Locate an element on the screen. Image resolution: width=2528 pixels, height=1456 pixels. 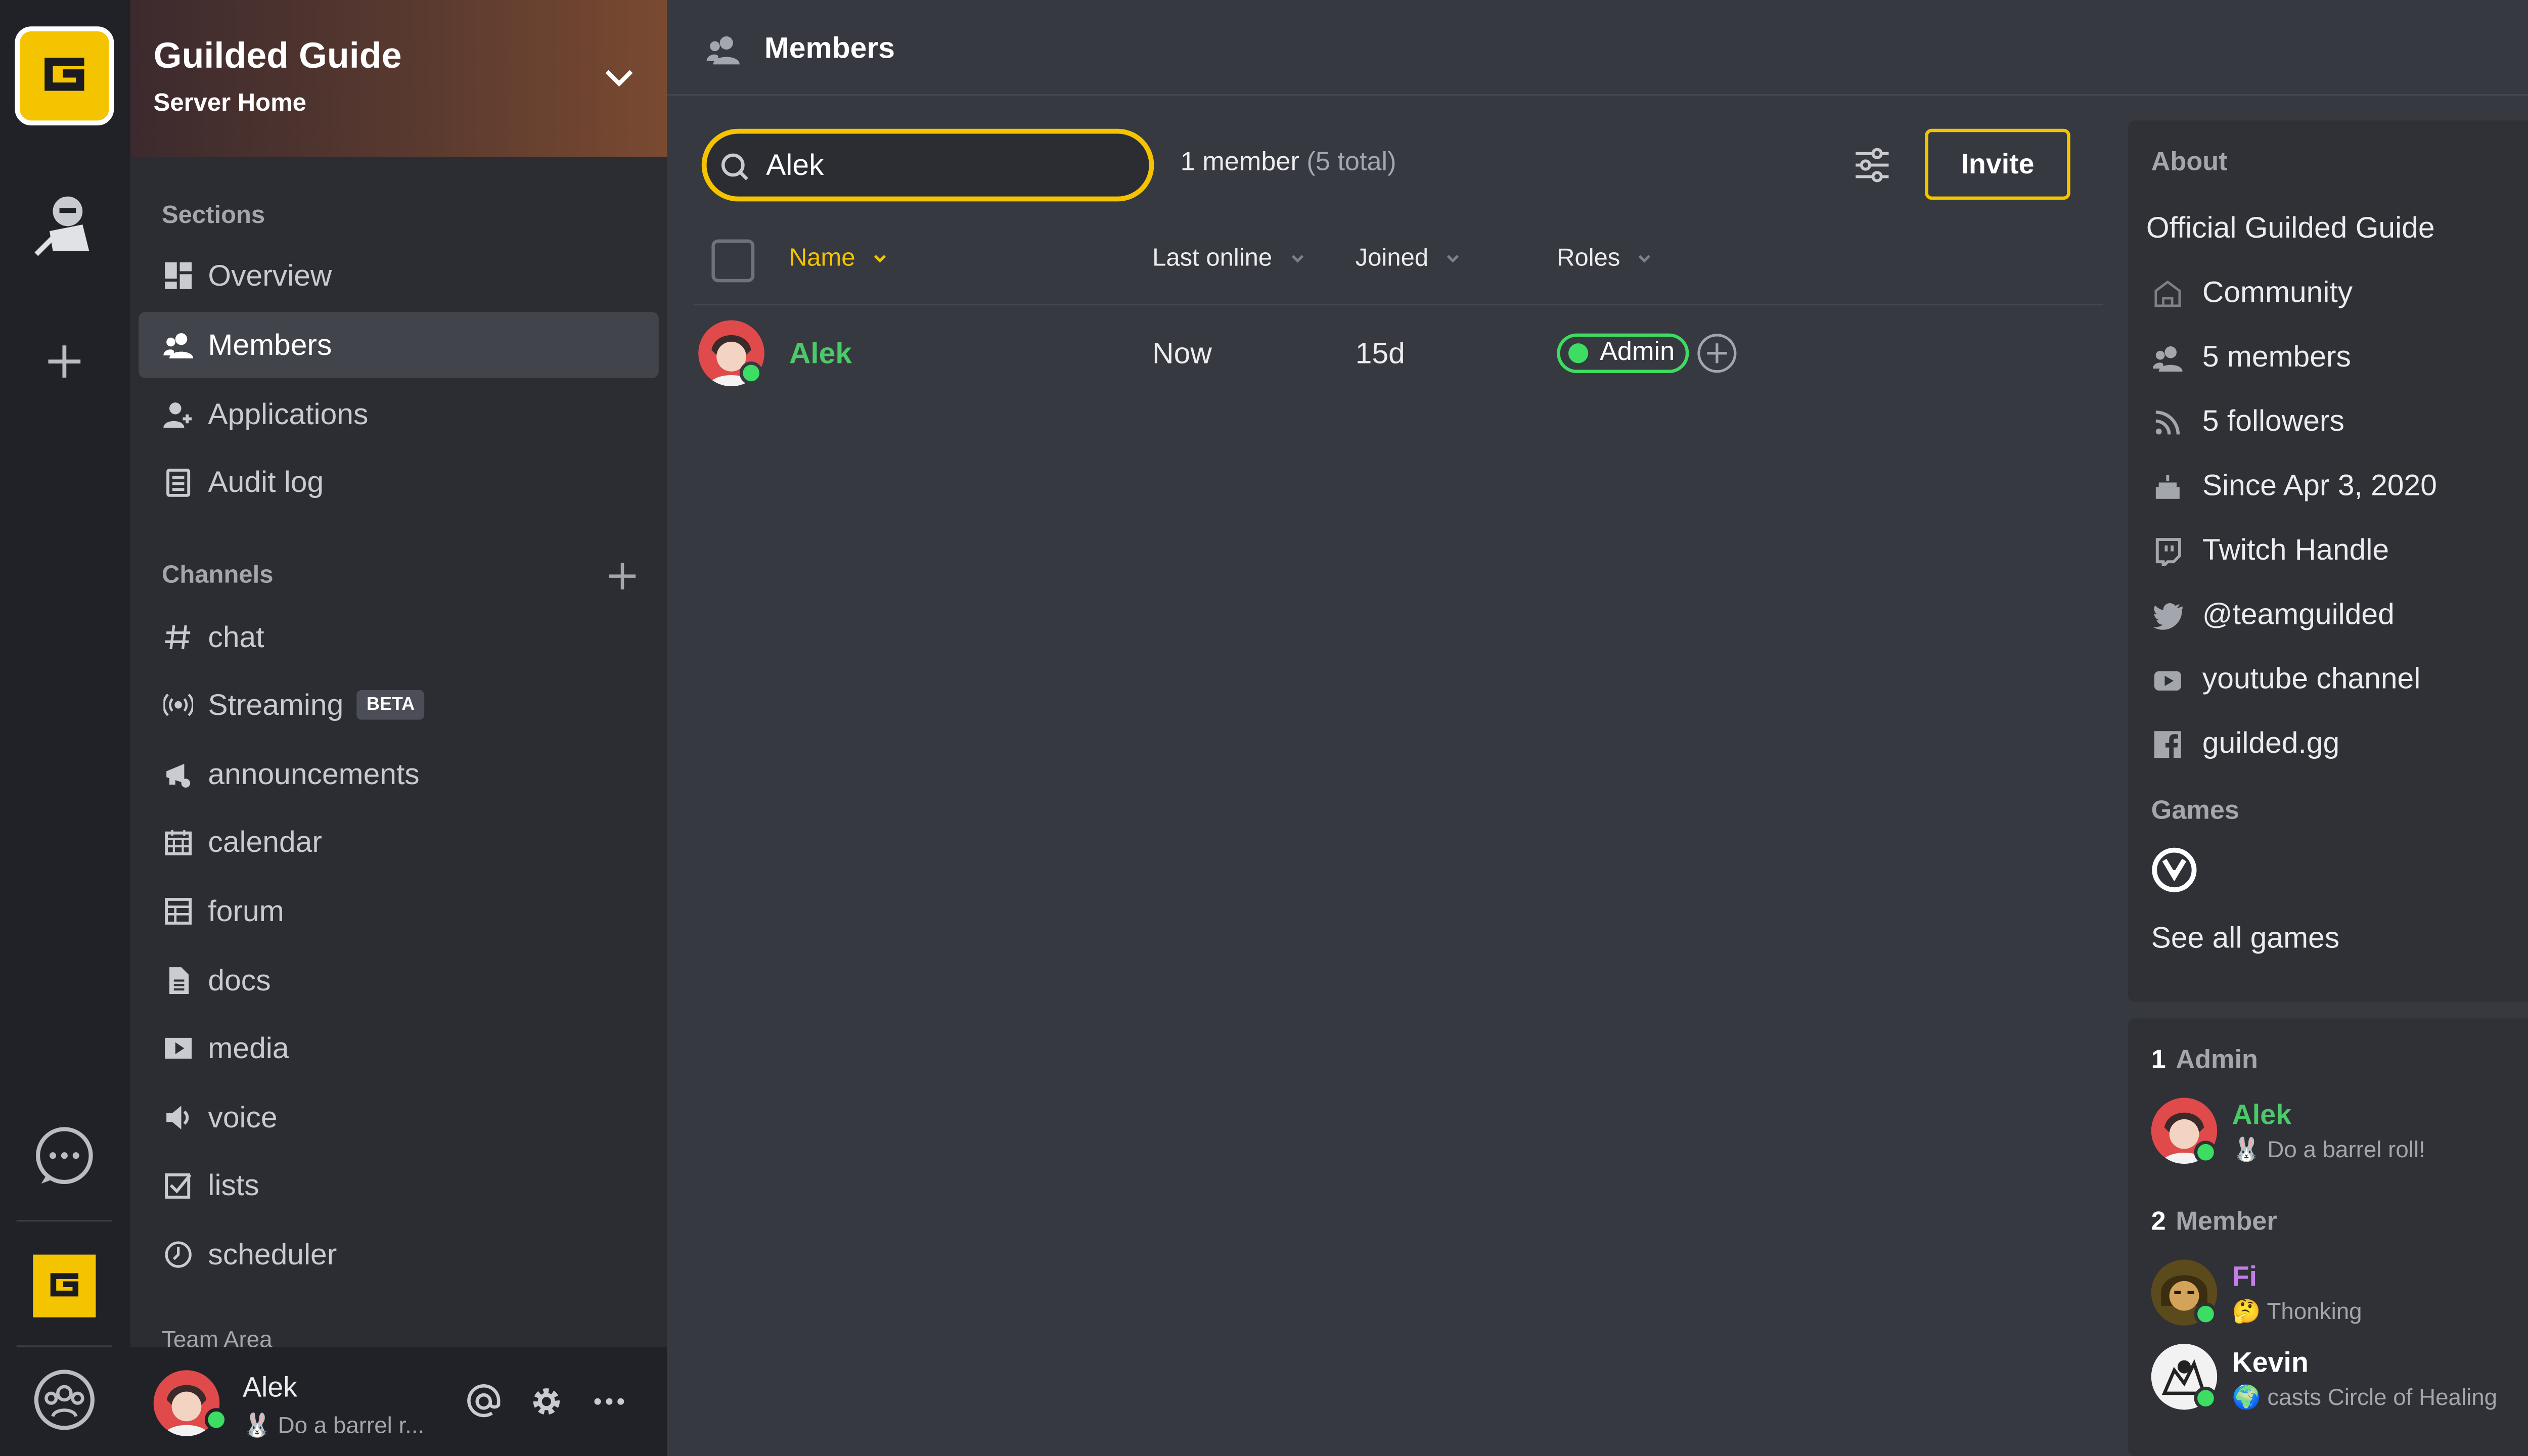
about-item-facebook: guilded.gg is located at coordinates (2245, 743).